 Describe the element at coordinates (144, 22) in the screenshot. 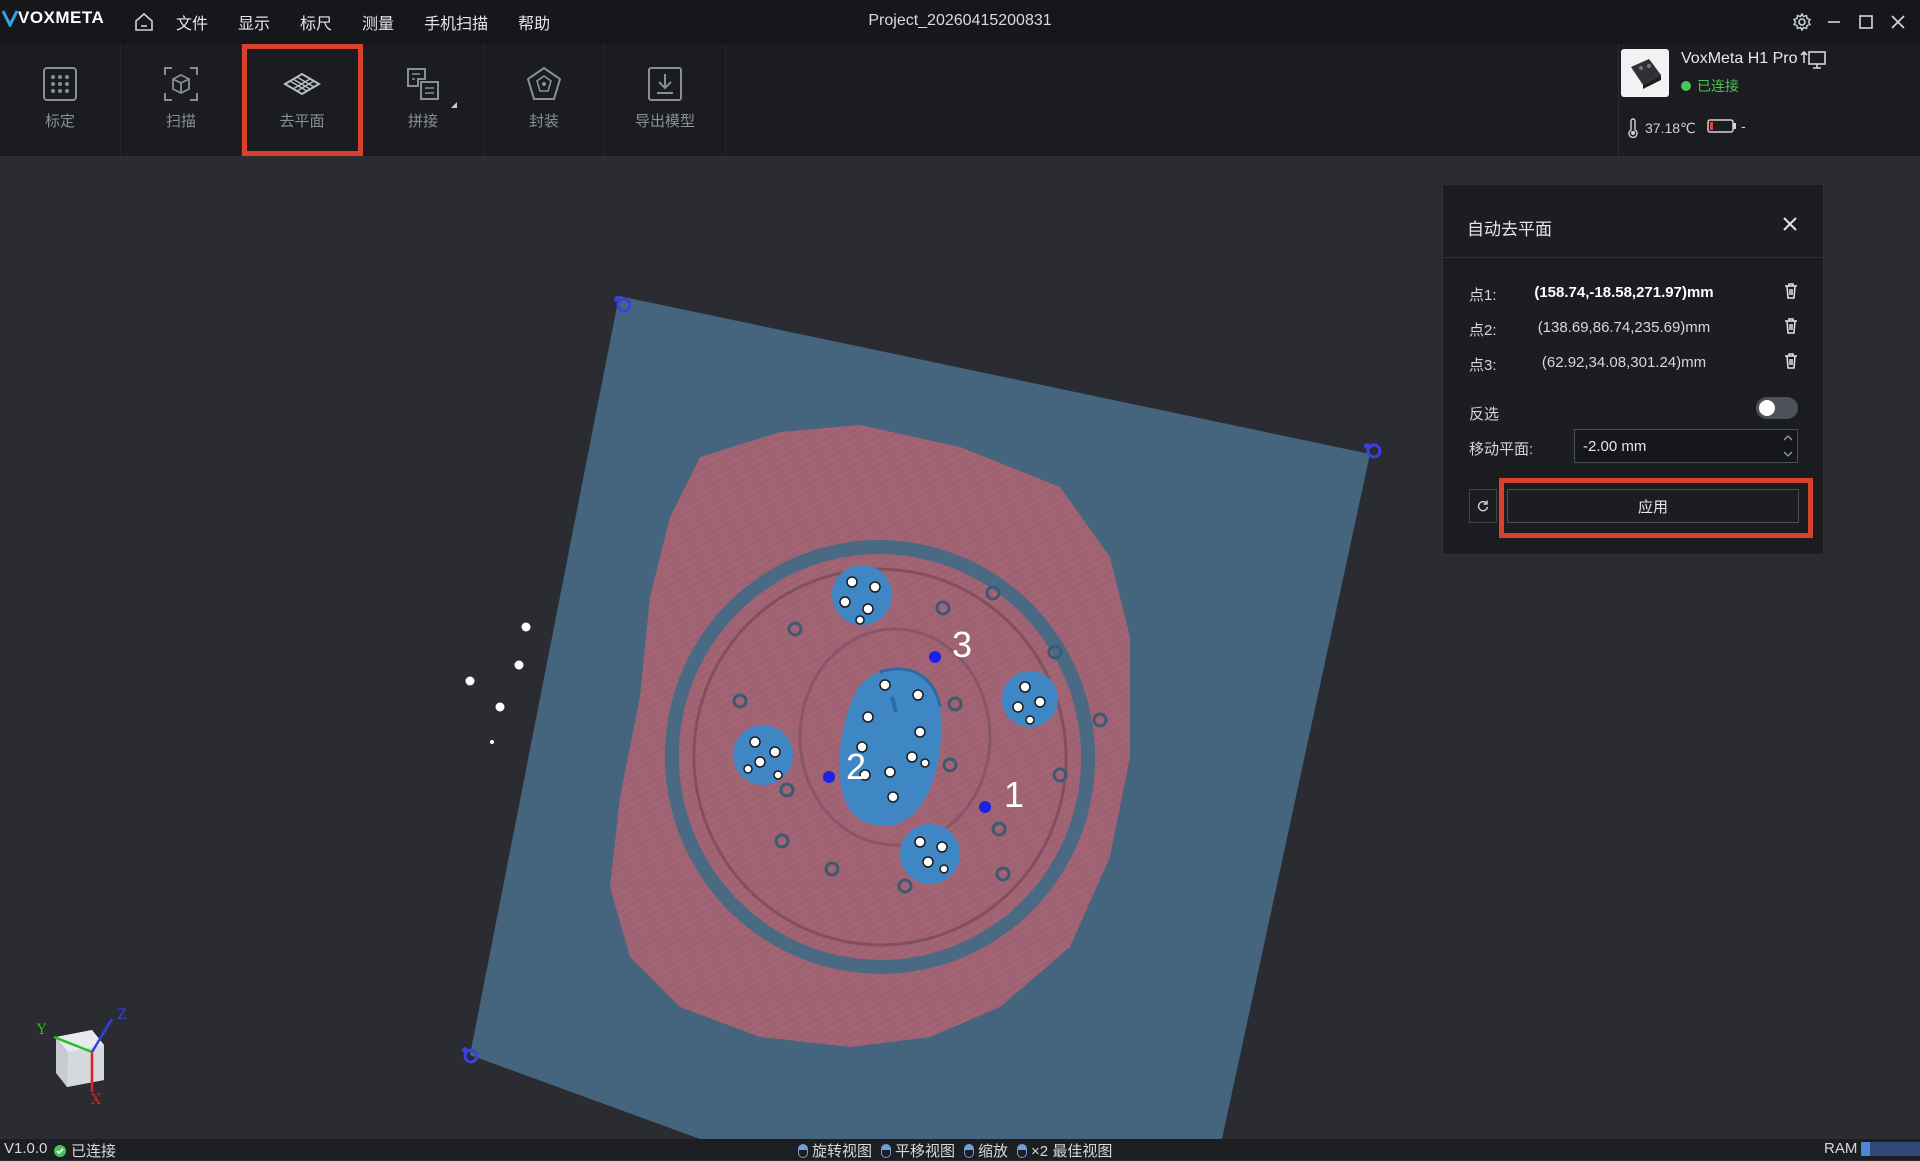

I see `home-icon` at that location.